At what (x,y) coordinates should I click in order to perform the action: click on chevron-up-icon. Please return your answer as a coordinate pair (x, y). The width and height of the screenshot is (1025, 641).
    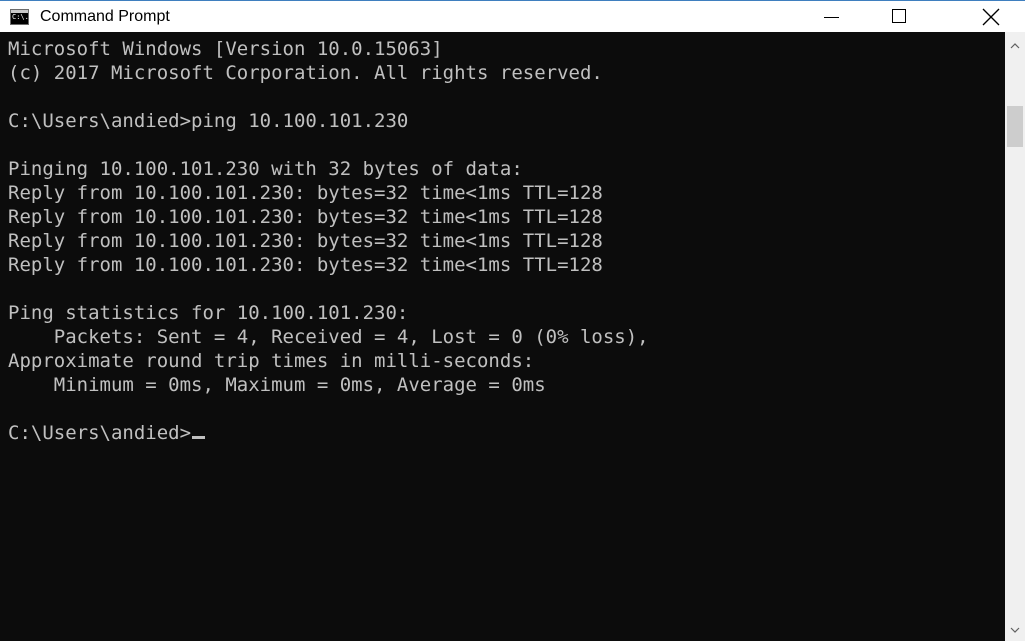
    Looking at the image, I should click on (1015, 46).